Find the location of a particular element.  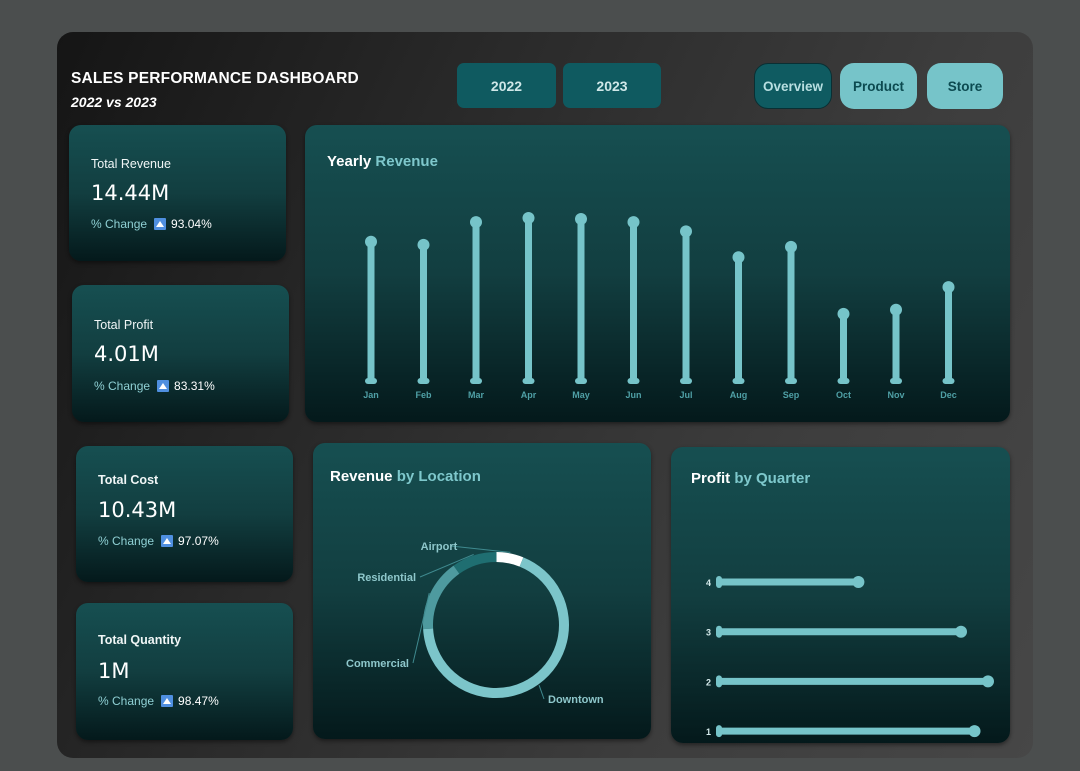

kpi-value: 4.01M is located at coordinates (126, 354).